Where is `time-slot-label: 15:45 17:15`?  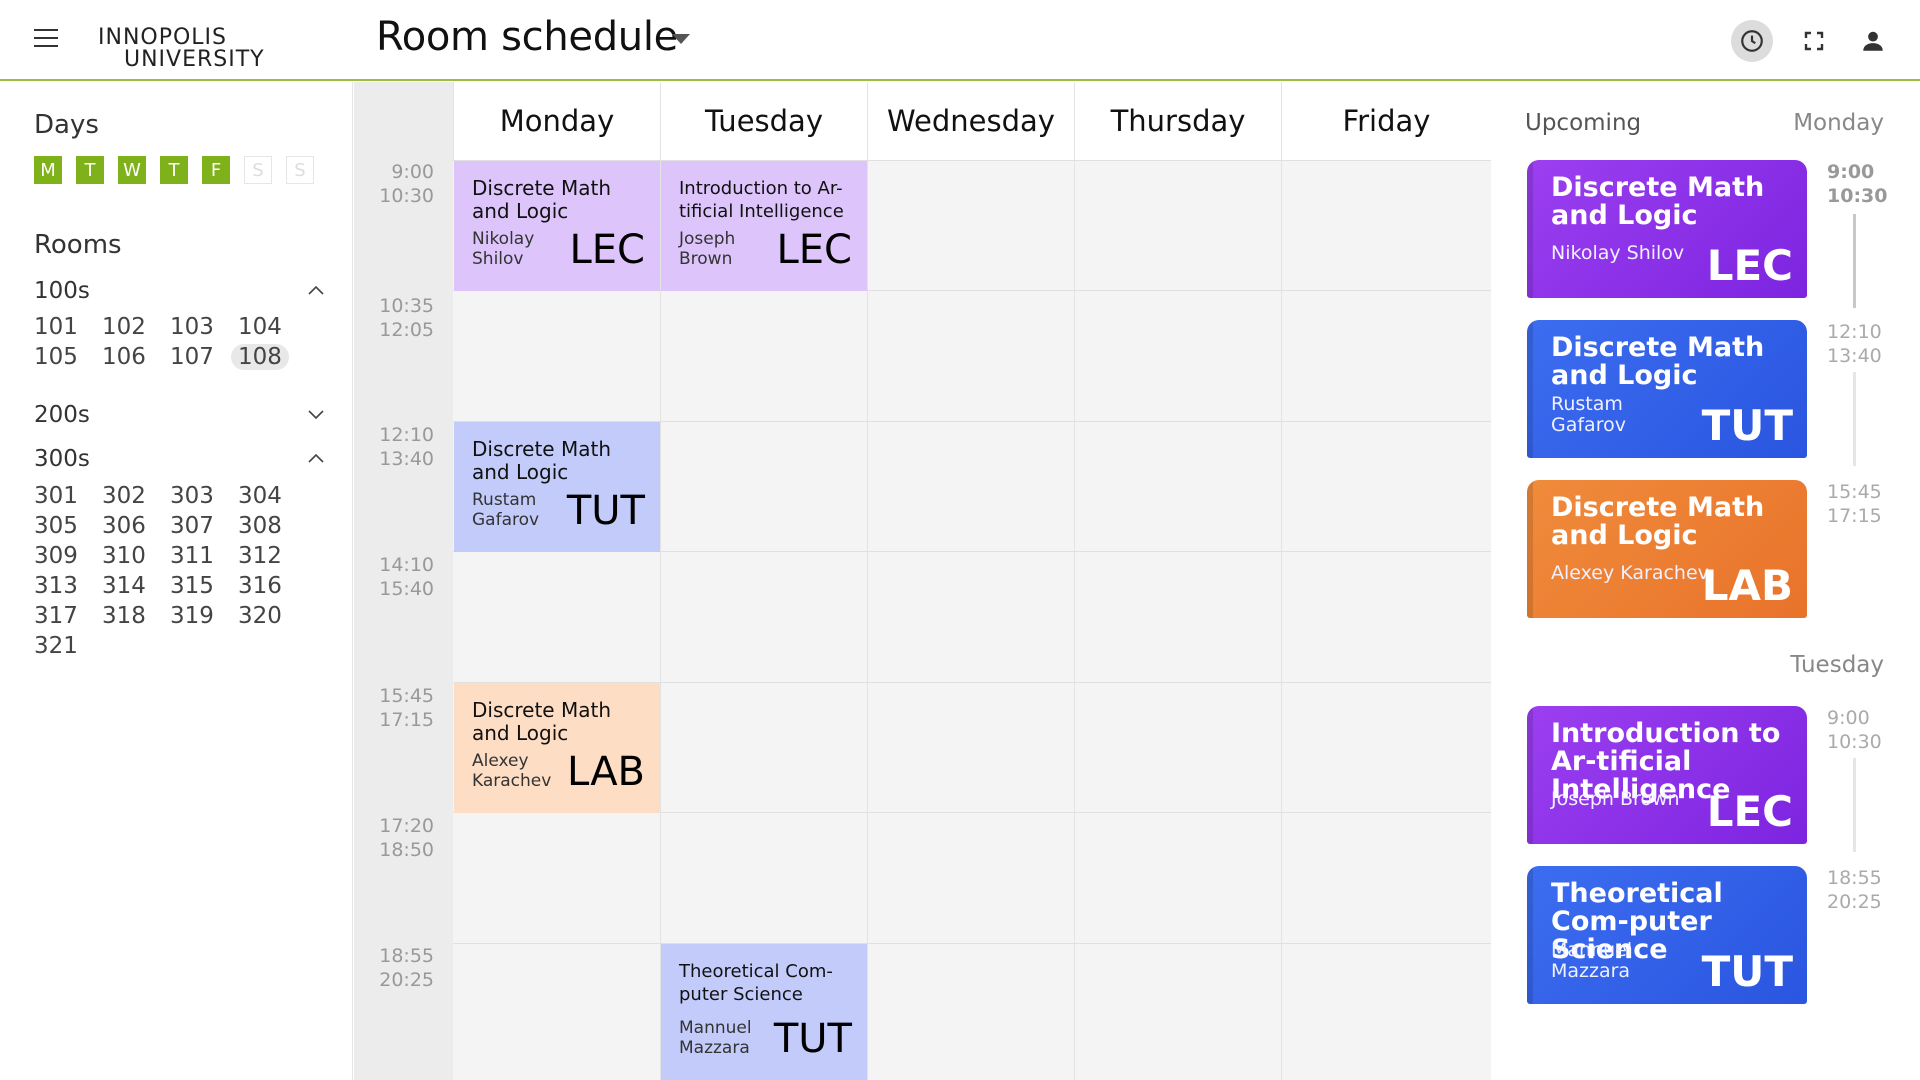
time-slot-label: 15:45 17:15 is located at coordinates (406, 708).